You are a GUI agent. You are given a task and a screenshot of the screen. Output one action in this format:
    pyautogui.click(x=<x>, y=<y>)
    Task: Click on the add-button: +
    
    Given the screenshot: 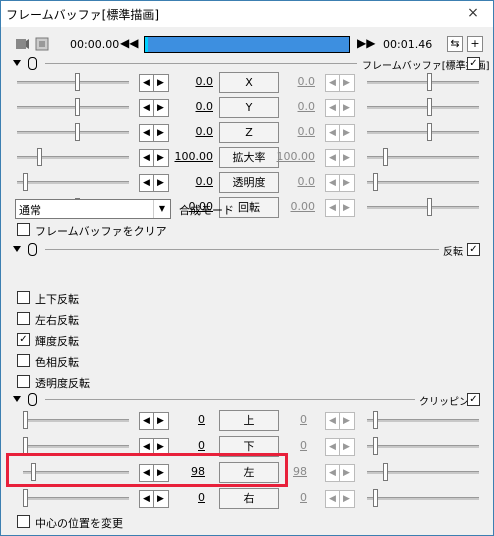 What is the action you would take?
    pyautogui.click(x=475, y=44)
    